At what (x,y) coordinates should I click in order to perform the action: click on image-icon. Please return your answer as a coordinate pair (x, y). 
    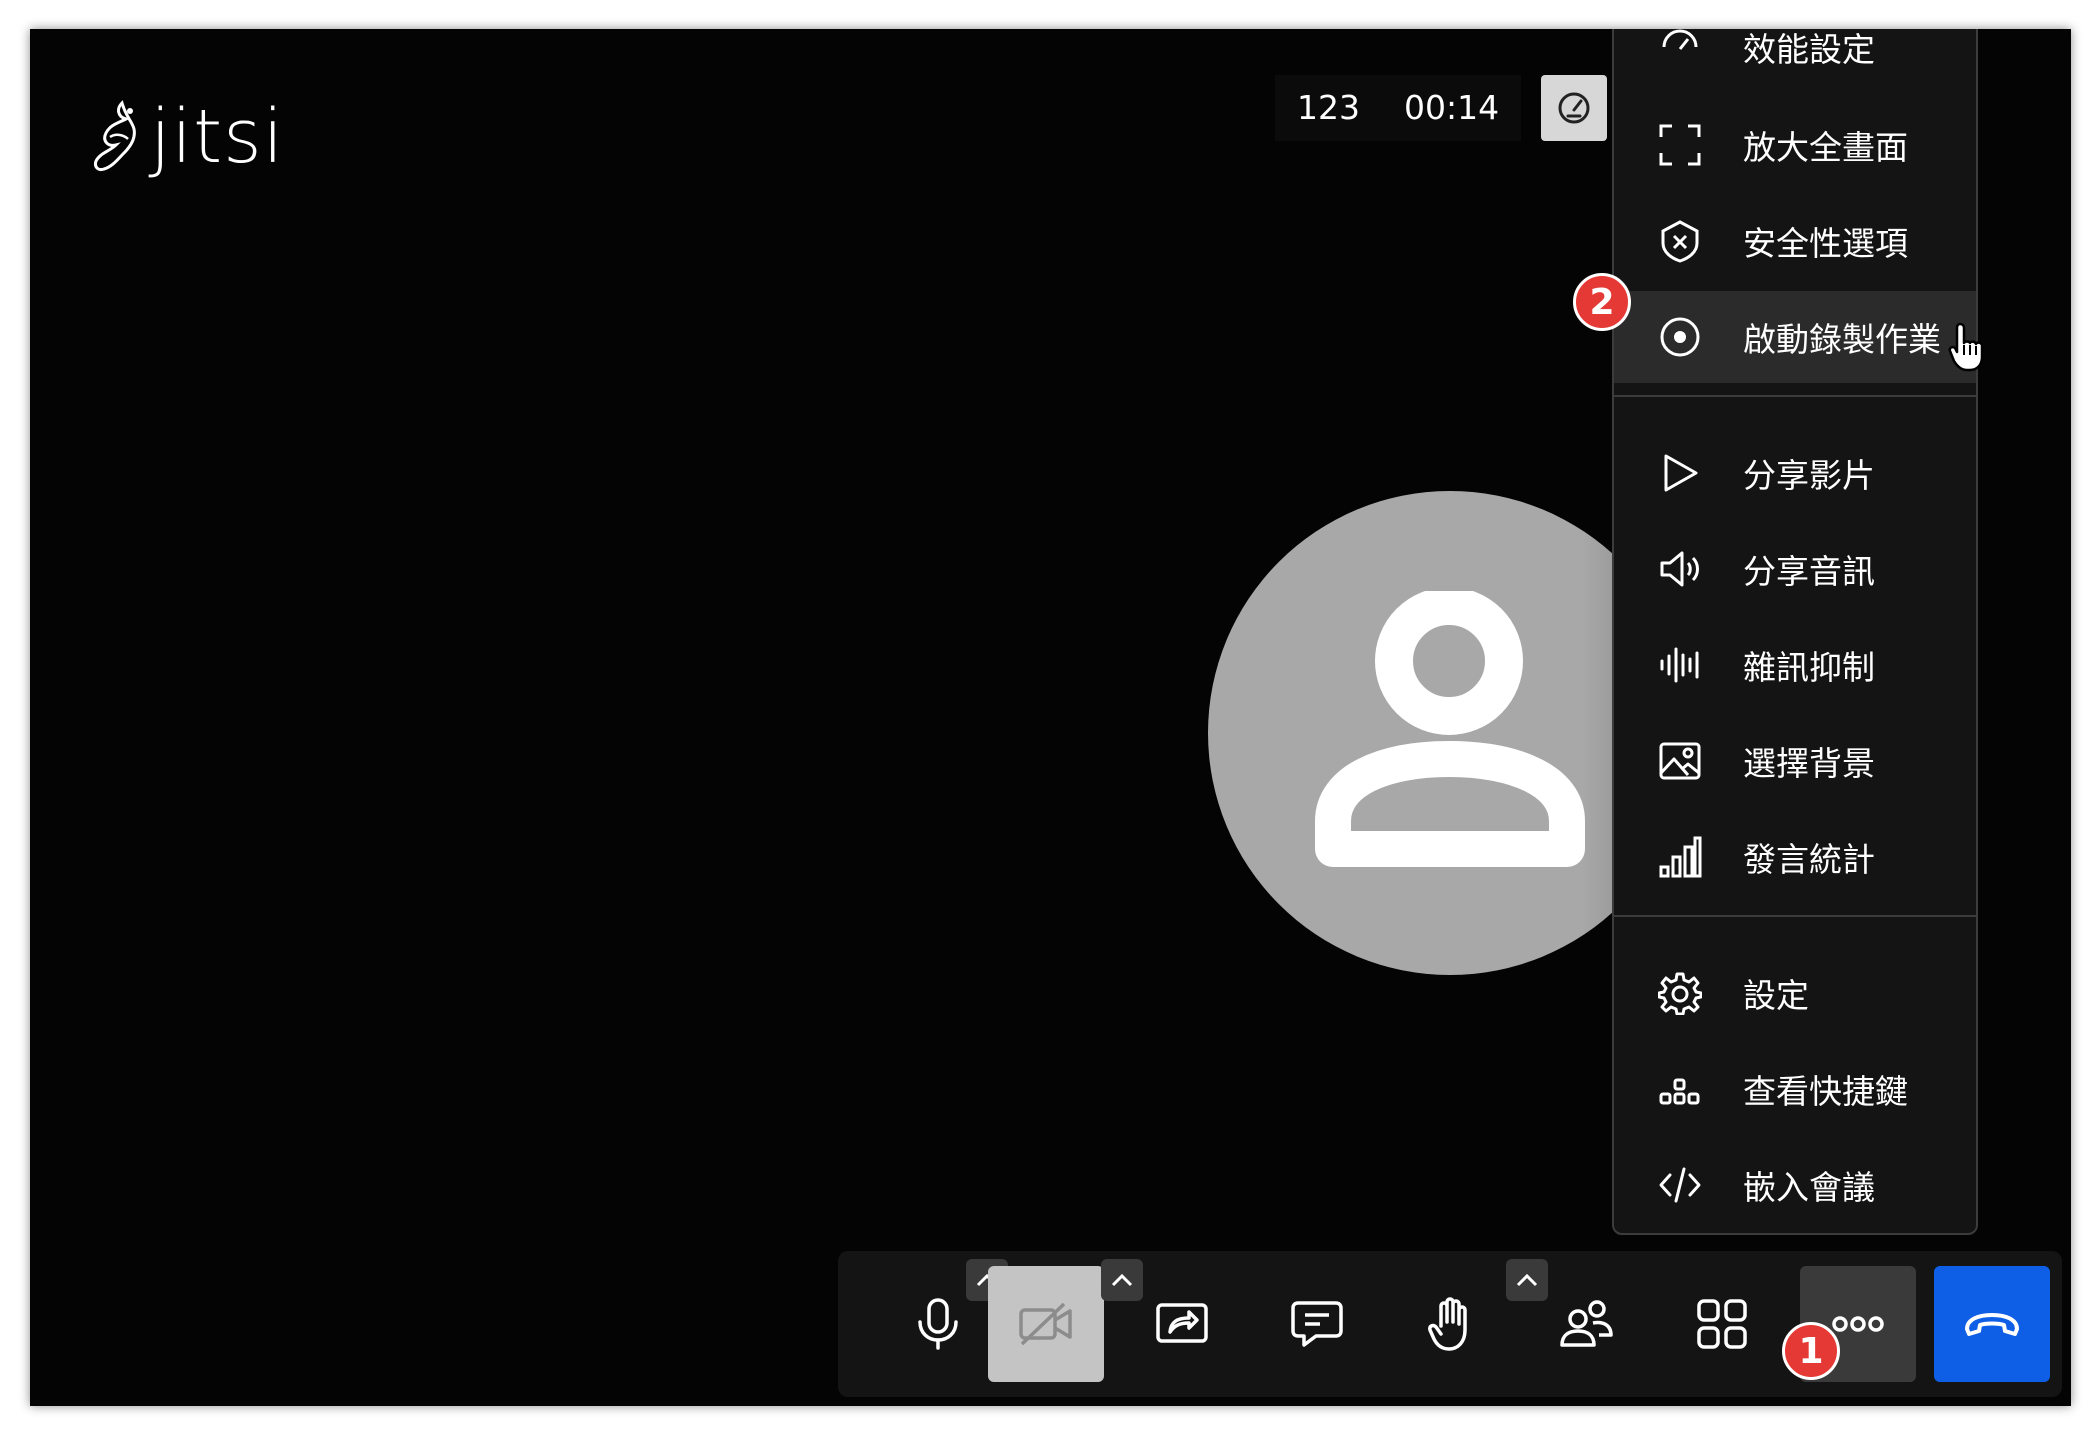
    Looking at the image, I should click on (1680, 761).